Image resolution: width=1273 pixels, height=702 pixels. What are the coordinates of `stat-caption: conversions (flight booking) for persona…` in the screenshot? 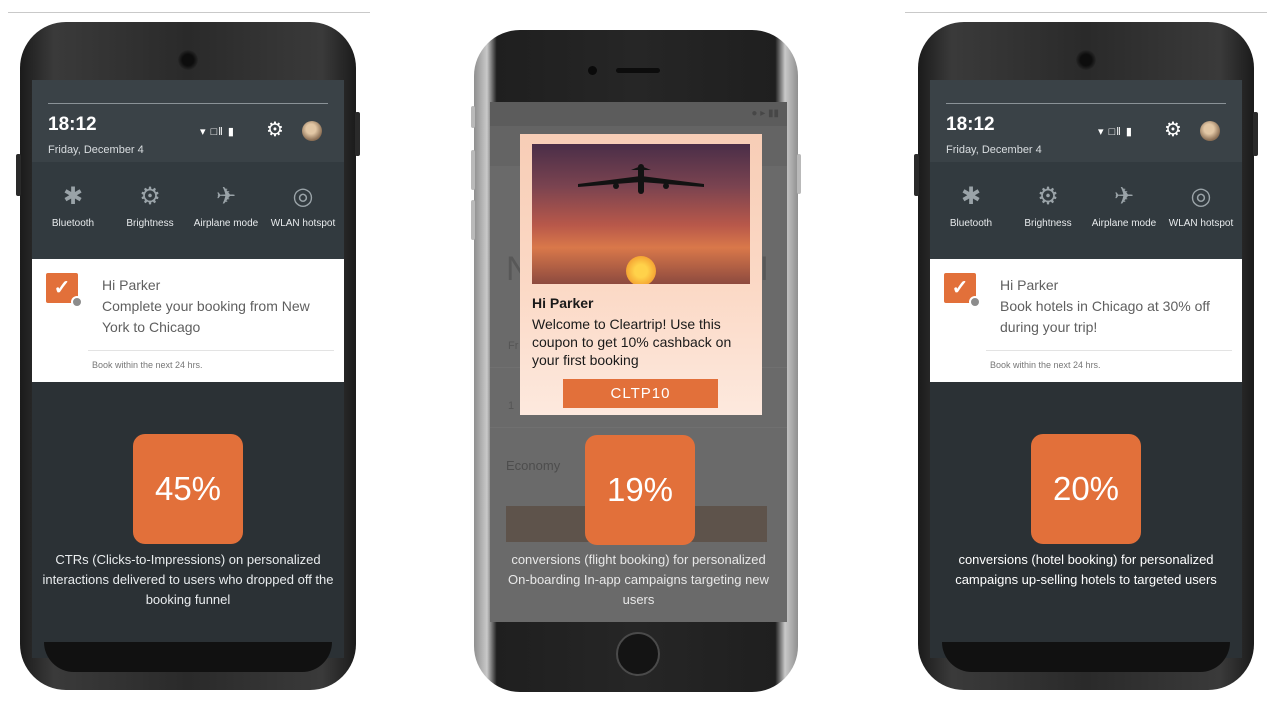 It's located at (638, 579).